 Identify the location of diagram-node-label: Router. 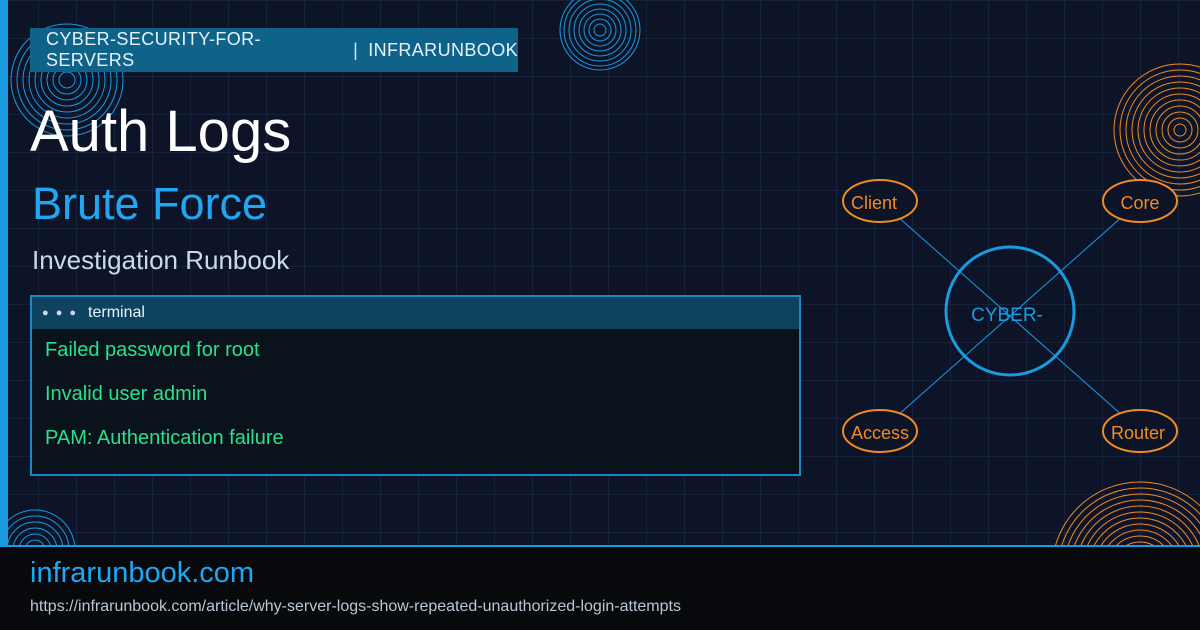
(1138, 433).